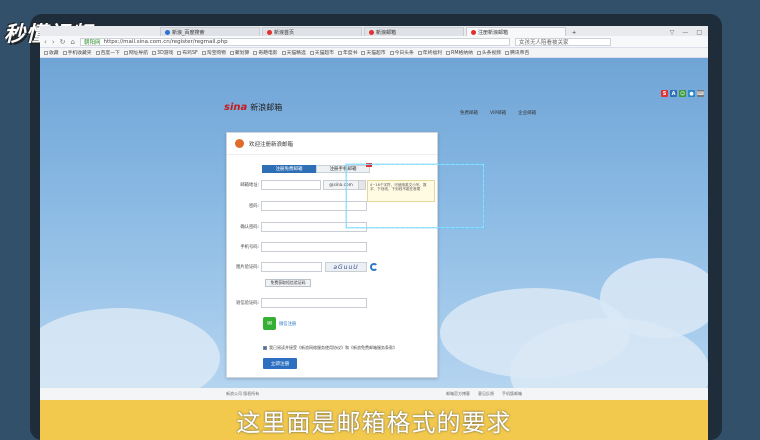 This screenshot has height=440, width=760. Describe the element at coordinates (289, 169) in the screenshot. I see `tab-free-mail: 注册免费邮箱` at that location.